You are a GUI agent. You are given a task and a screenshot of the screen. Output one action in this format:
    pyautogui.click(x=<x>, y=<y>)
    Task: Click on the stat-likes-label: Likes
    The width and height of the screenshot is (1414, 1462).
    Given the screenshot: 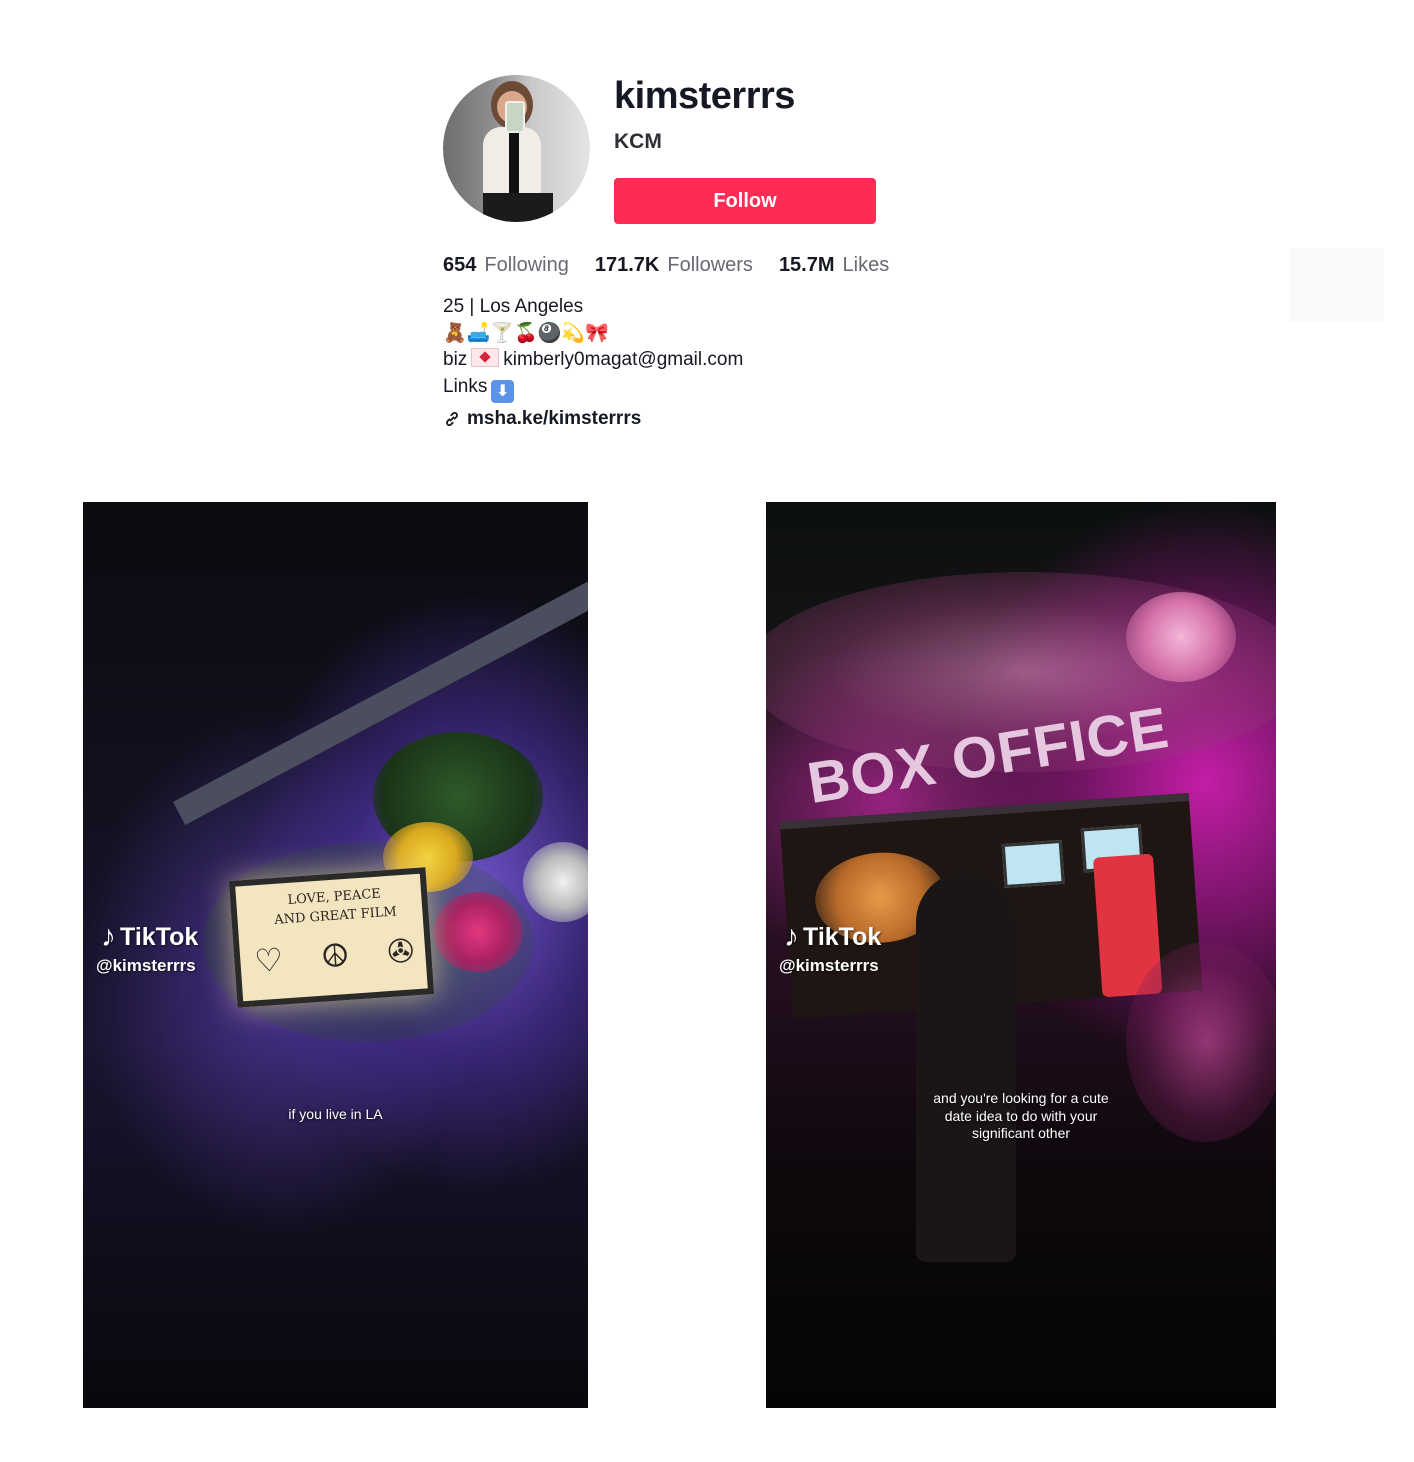 What is the action you would take?
    pyautogui.click(x=866, y=265)
    